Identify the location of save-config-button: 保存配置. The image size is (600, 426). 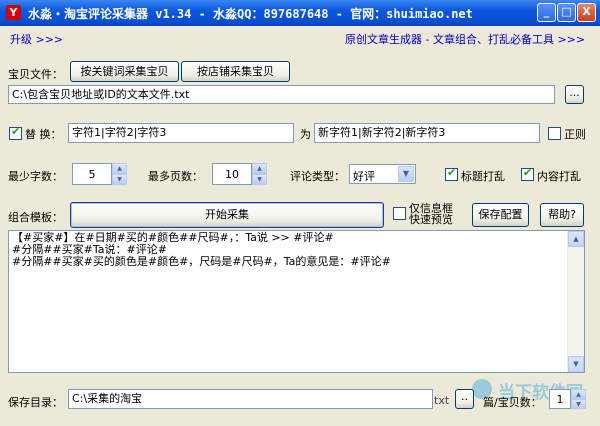
(500, 215).